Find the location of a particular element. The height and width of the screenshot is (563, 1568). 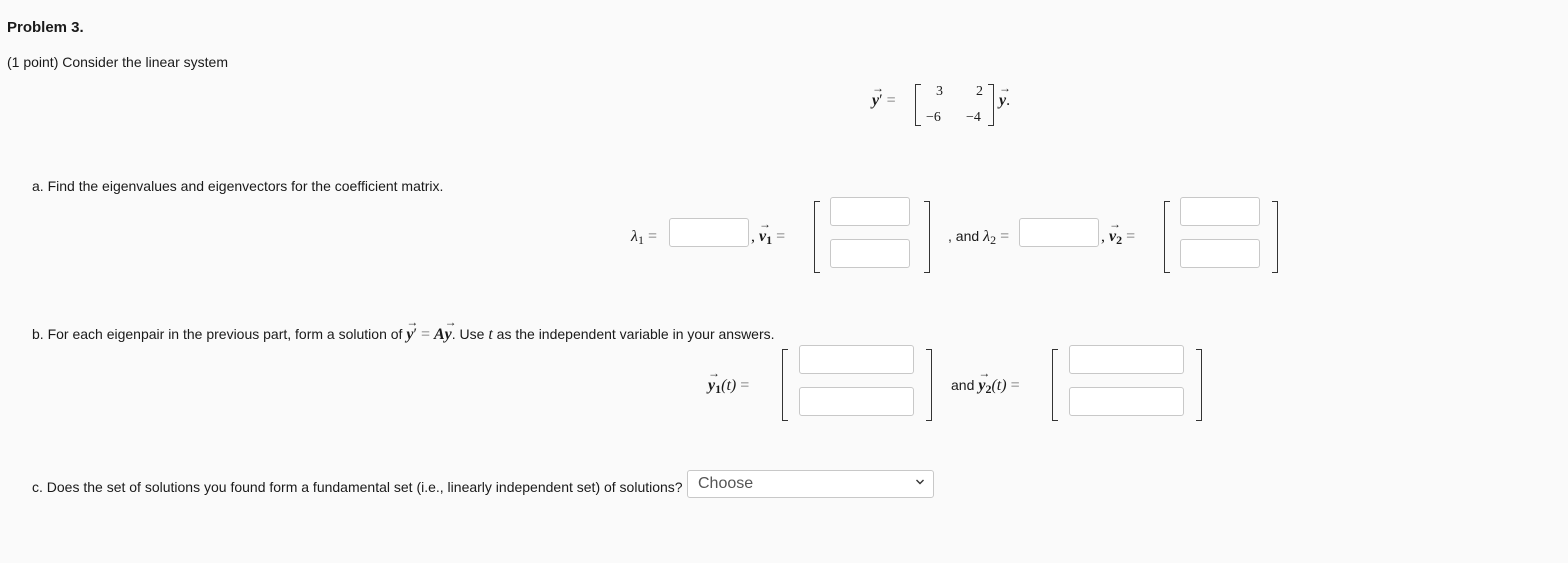

y2-label: and y2(t)= is located at coordinates (987, 381).